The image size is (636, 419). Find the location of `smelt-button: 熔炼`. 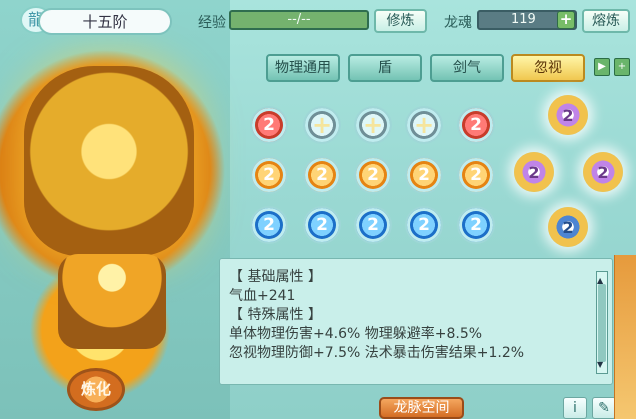

smelt-button: 熔炼 is located at coordinates (606, 21).